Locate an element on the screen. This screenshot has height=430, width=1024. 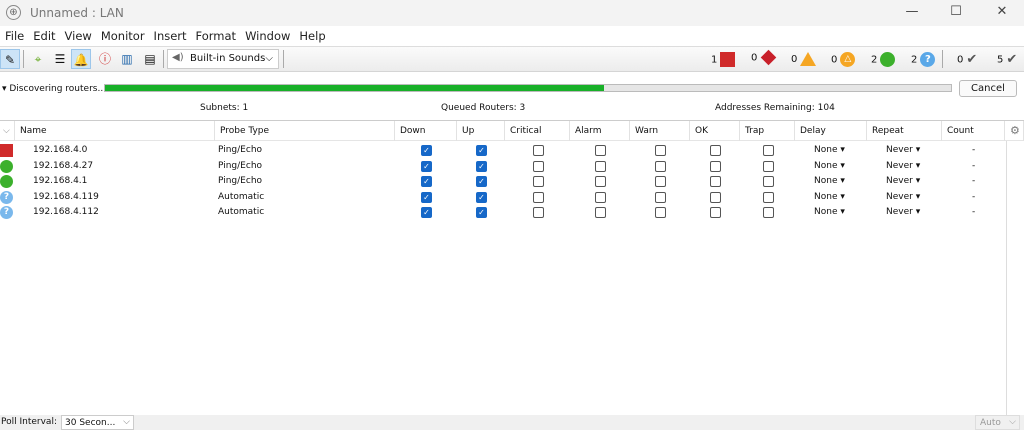
poll-interval-select: 30 Secon... ⌵ is located at coordinates (97, 422).